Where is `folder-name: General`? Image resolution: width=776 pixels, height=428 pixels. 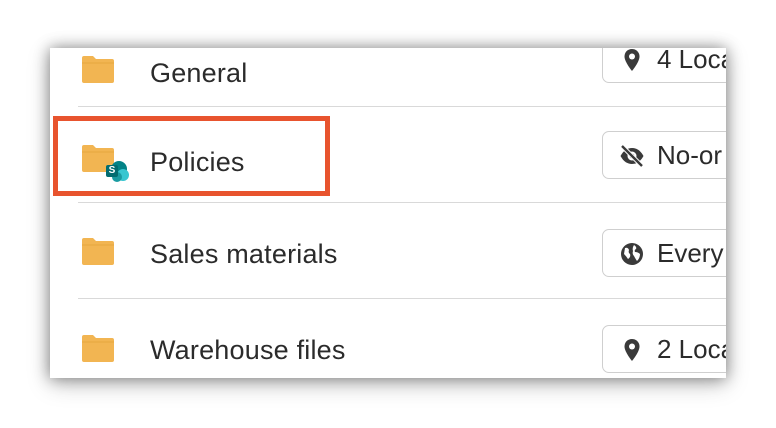
folder-name: General is located at coordinates (199, 73).